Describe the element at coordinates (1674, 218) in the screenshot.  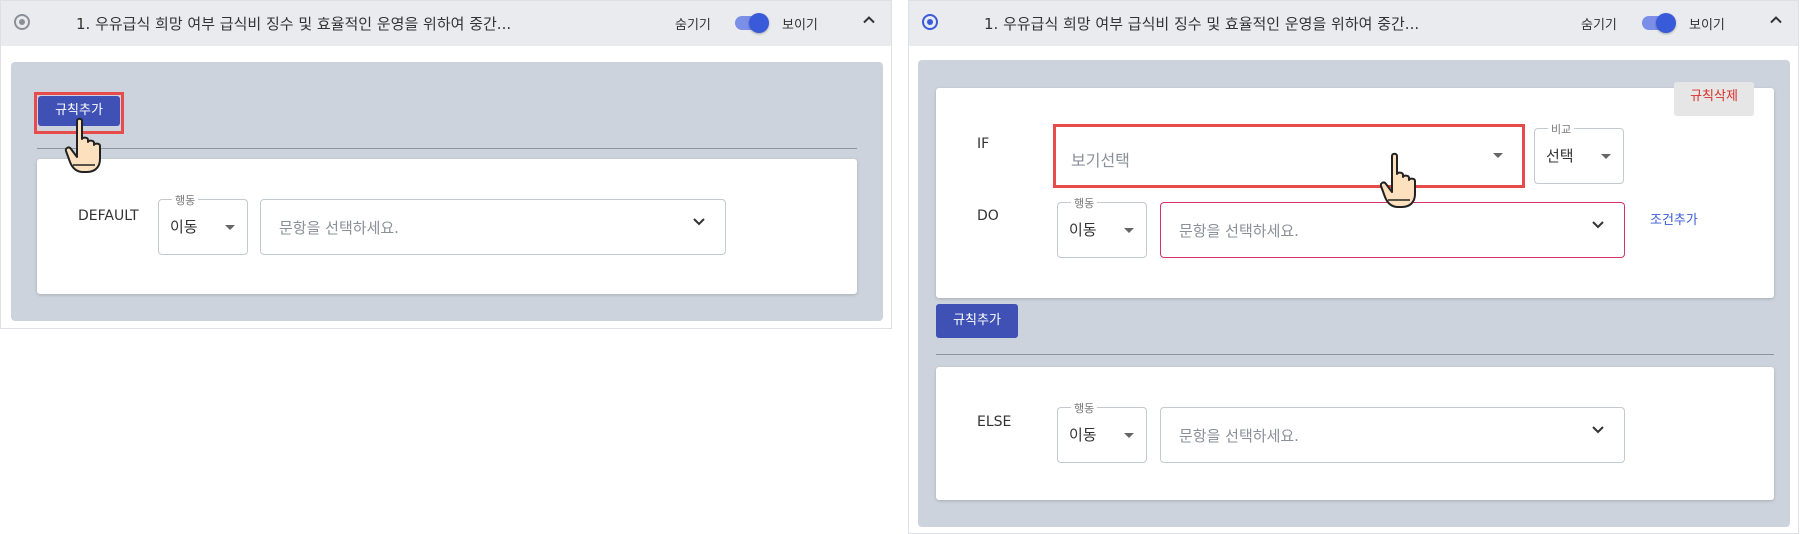
I see `add-condition-link: 조건추가` at that location.